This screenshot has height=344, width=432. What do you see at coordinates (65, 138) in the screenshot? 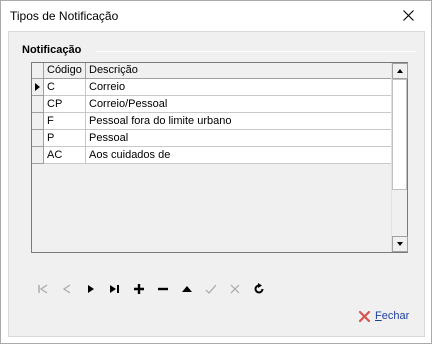
I see `cell-codigo: P` at bounding box center [65, 138].